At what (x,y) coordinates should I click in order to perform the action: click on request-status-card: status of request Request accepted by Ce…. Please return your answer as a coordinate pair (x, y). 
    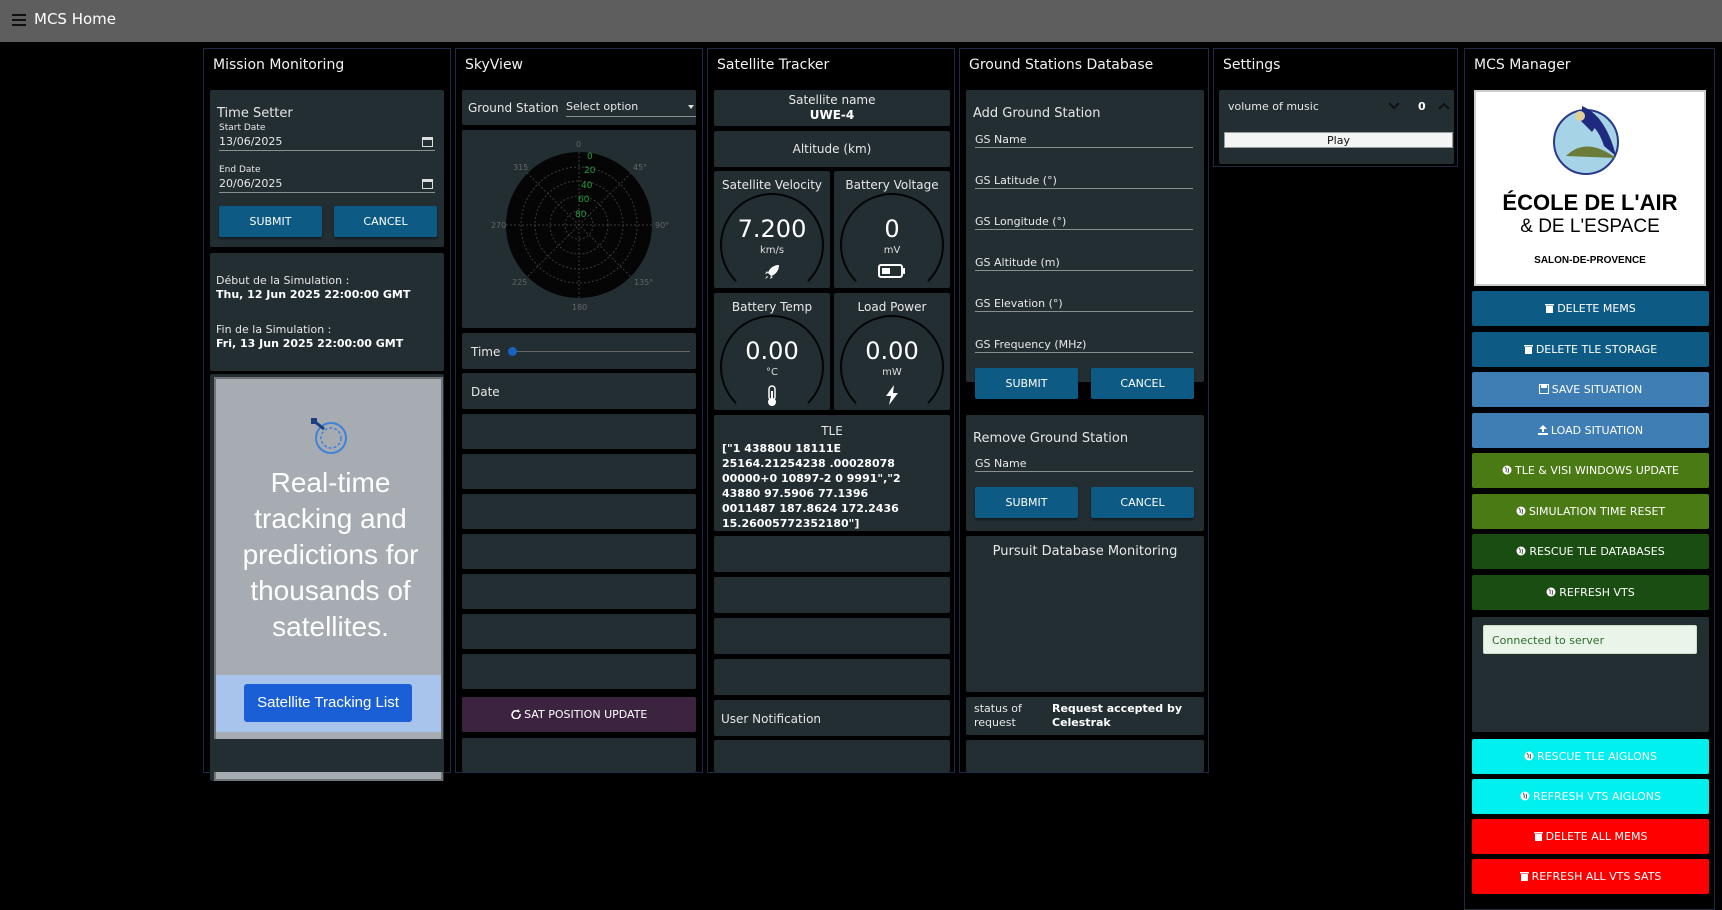
    Looking at the image, I should click on (1085, 716).